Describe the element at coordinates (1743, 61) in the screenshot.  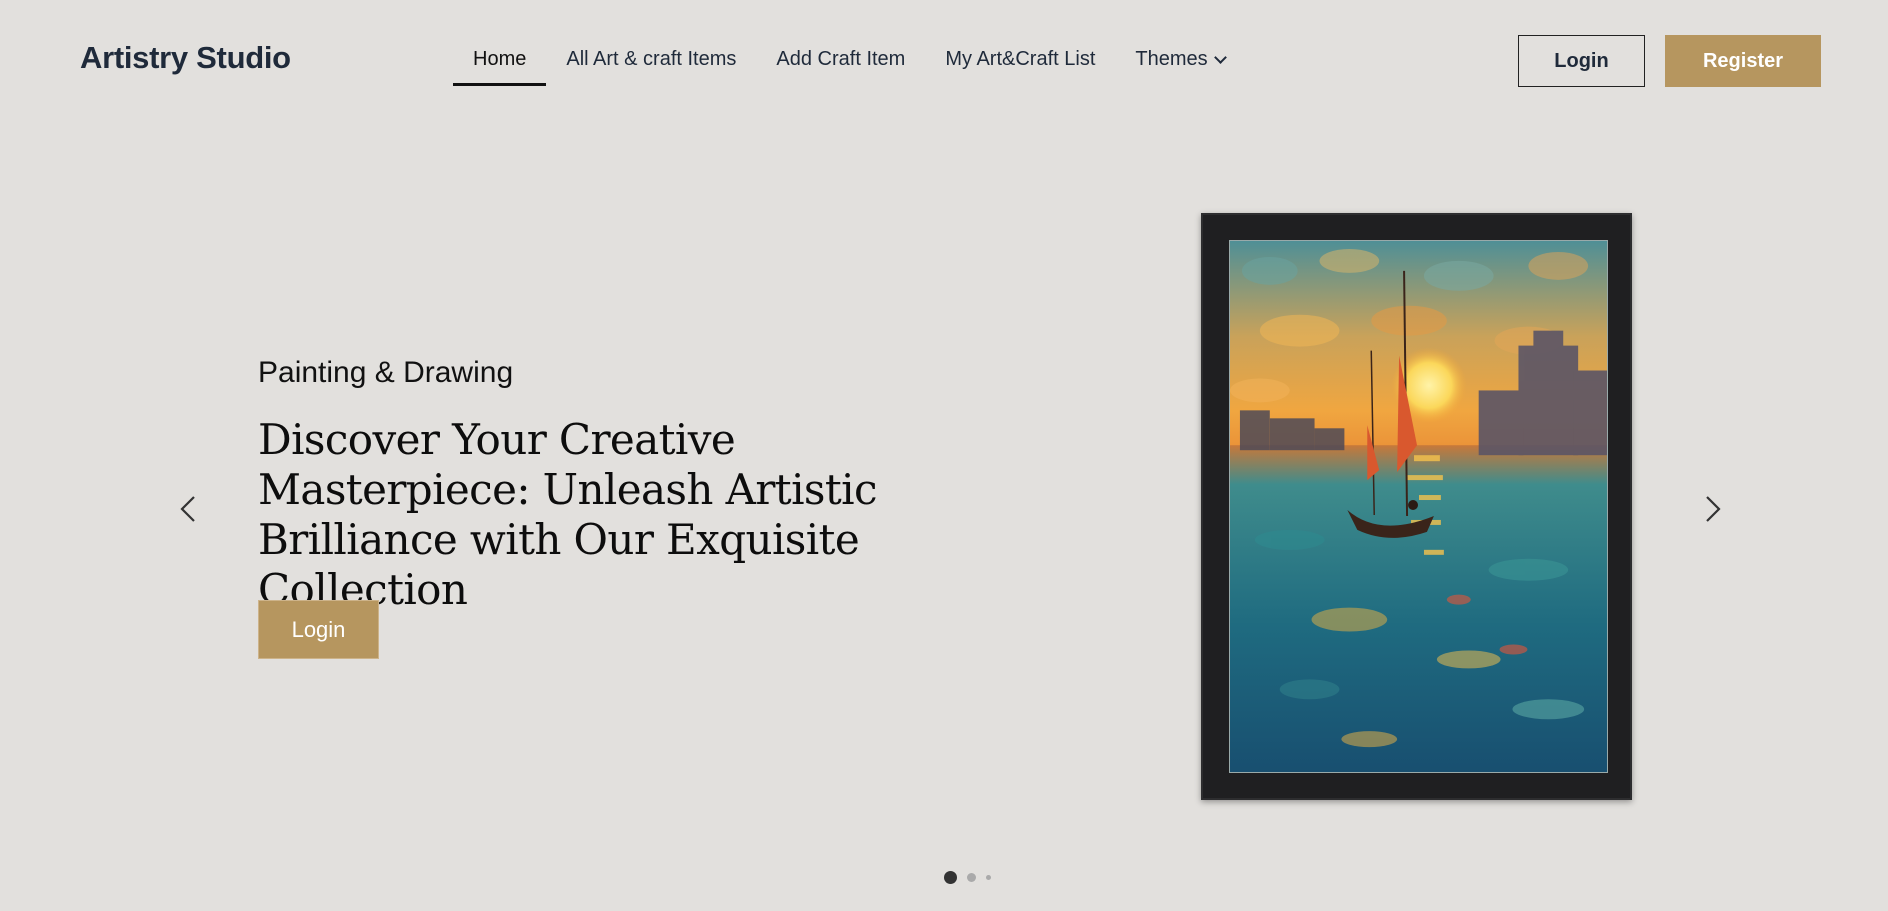
I see `header-register-button: Register` at that location.